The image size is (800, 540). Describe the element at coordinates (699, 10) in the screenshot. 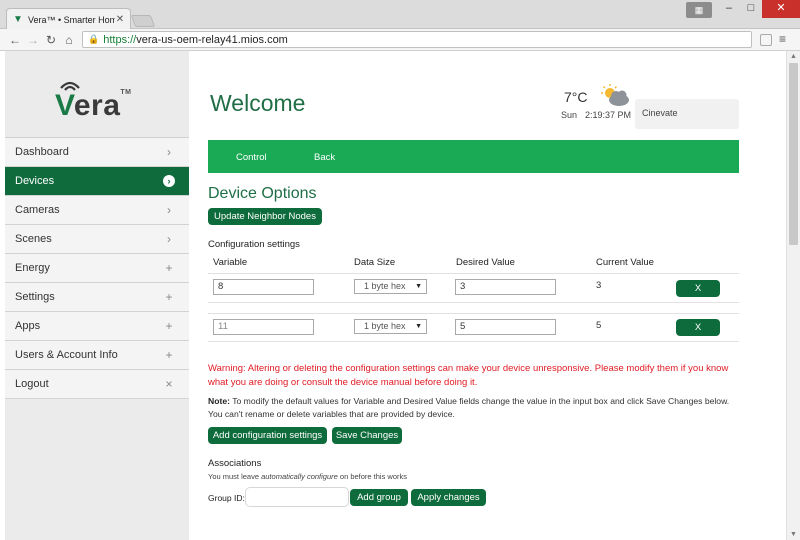

I see `profile-icon: ▦` at that location.